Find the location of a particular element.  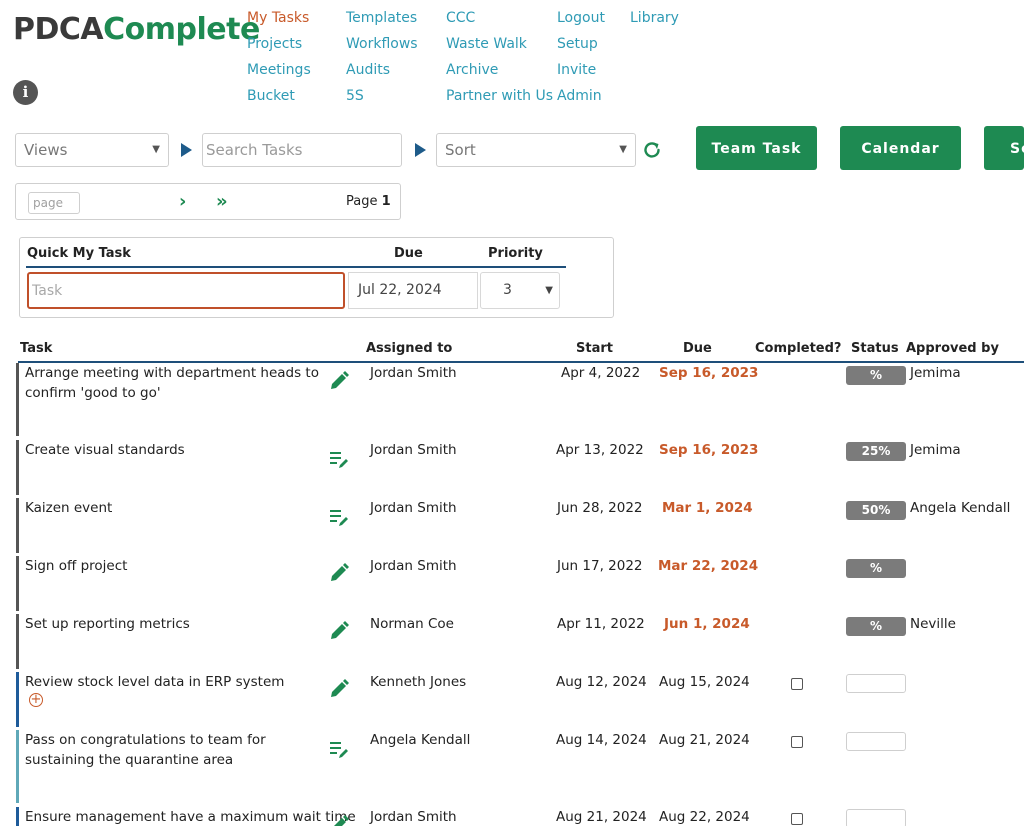

quick-priority-select: 3 ▼ is located at coordinates (520, 290).